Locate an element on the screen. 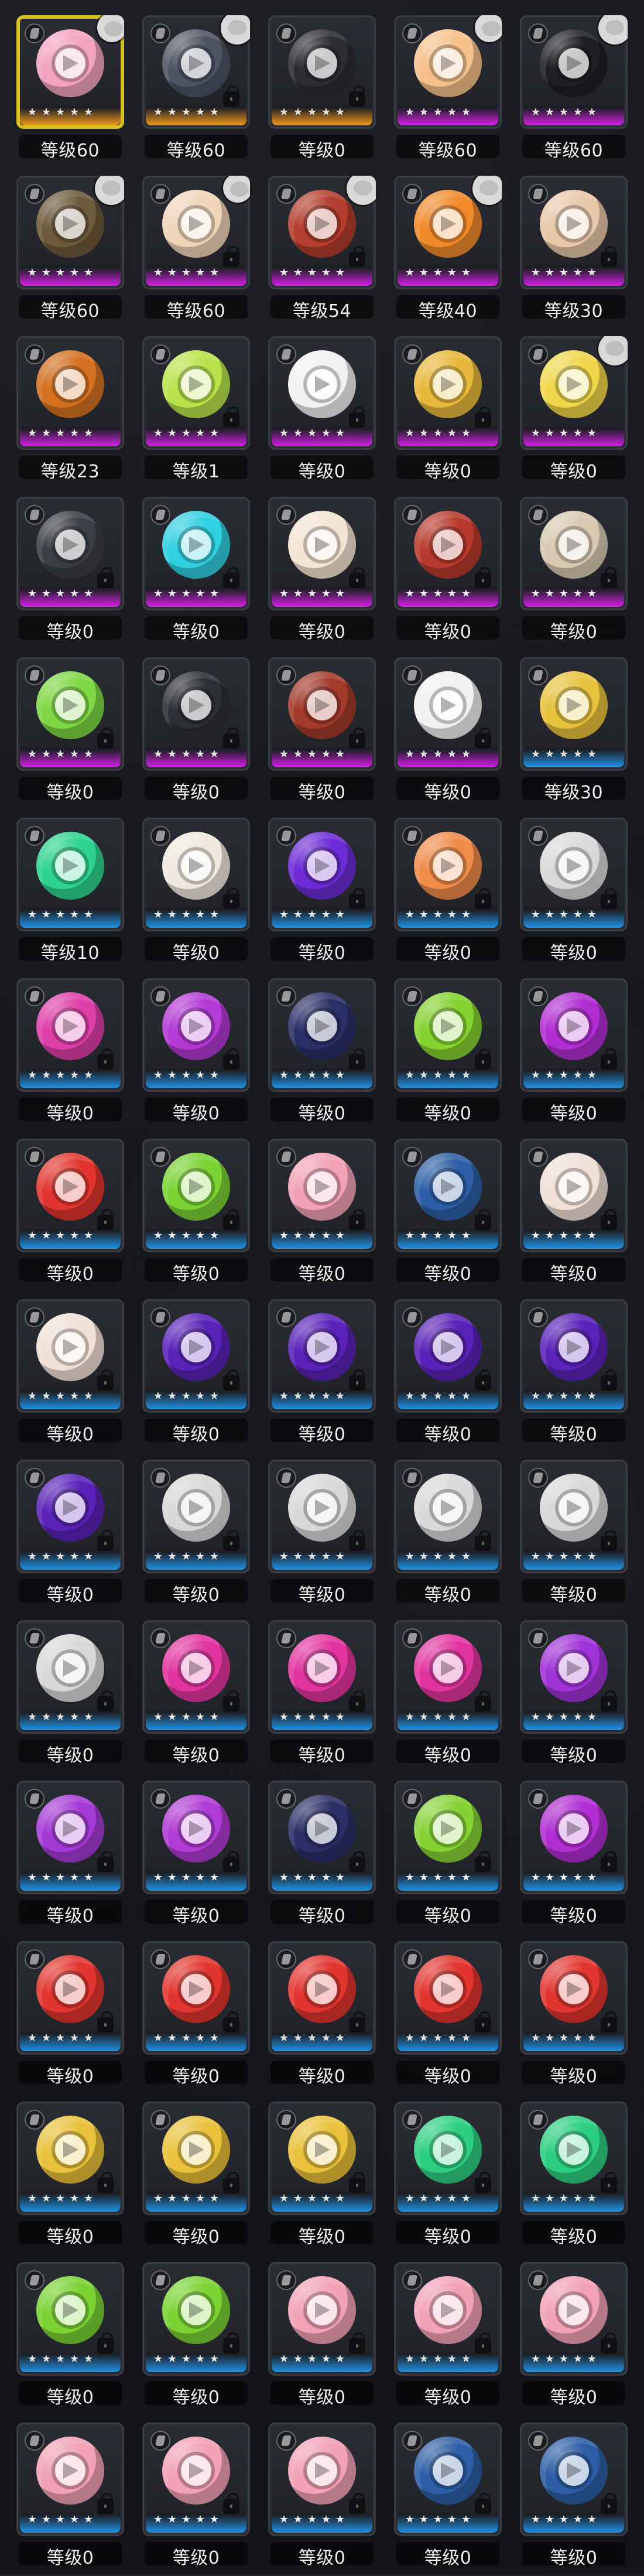 The height and width of the screenshot is (2576, 644). character-slot: ★ ★ ★ ★ ★ 等级54 is located at coordinates (322, 250).